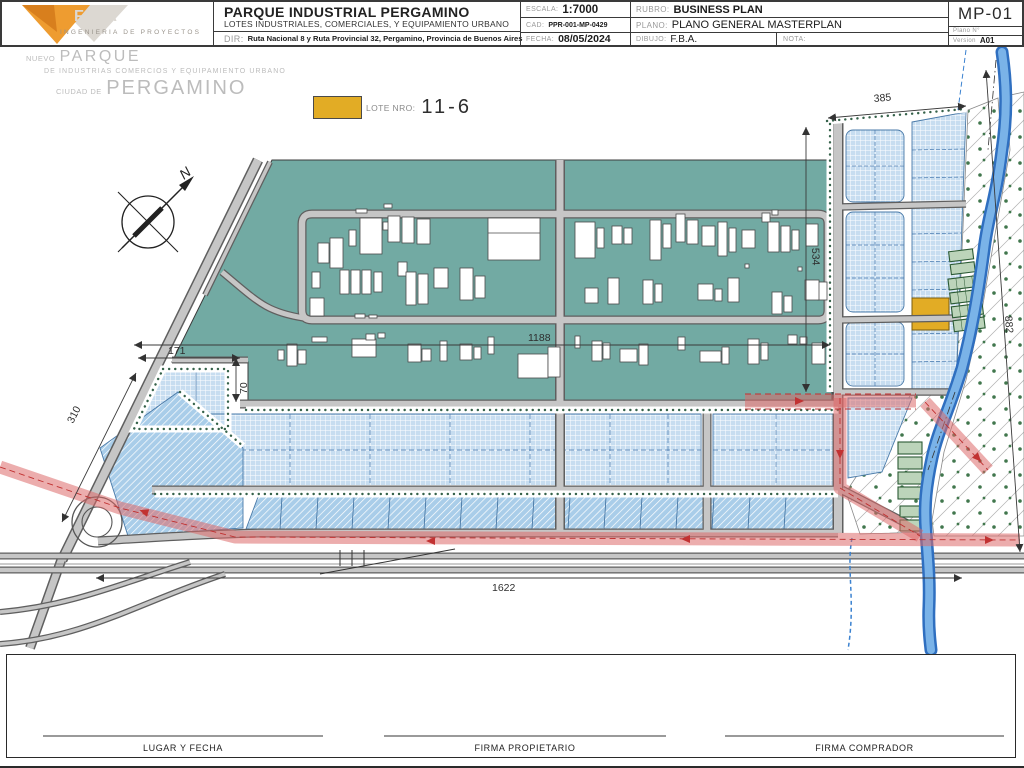  I want to click on lot-legend-label: LOTE NRO:, so click(391, 107).